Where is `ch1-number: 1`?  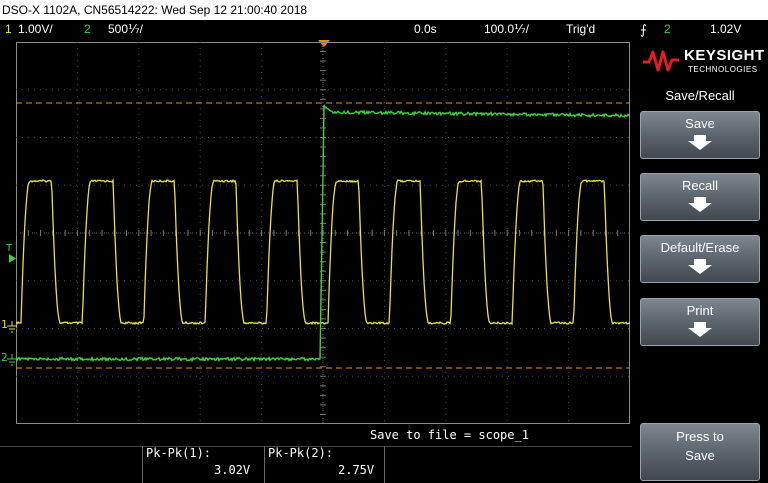
ch1-number: 1 is located at coordinates (8, 29).